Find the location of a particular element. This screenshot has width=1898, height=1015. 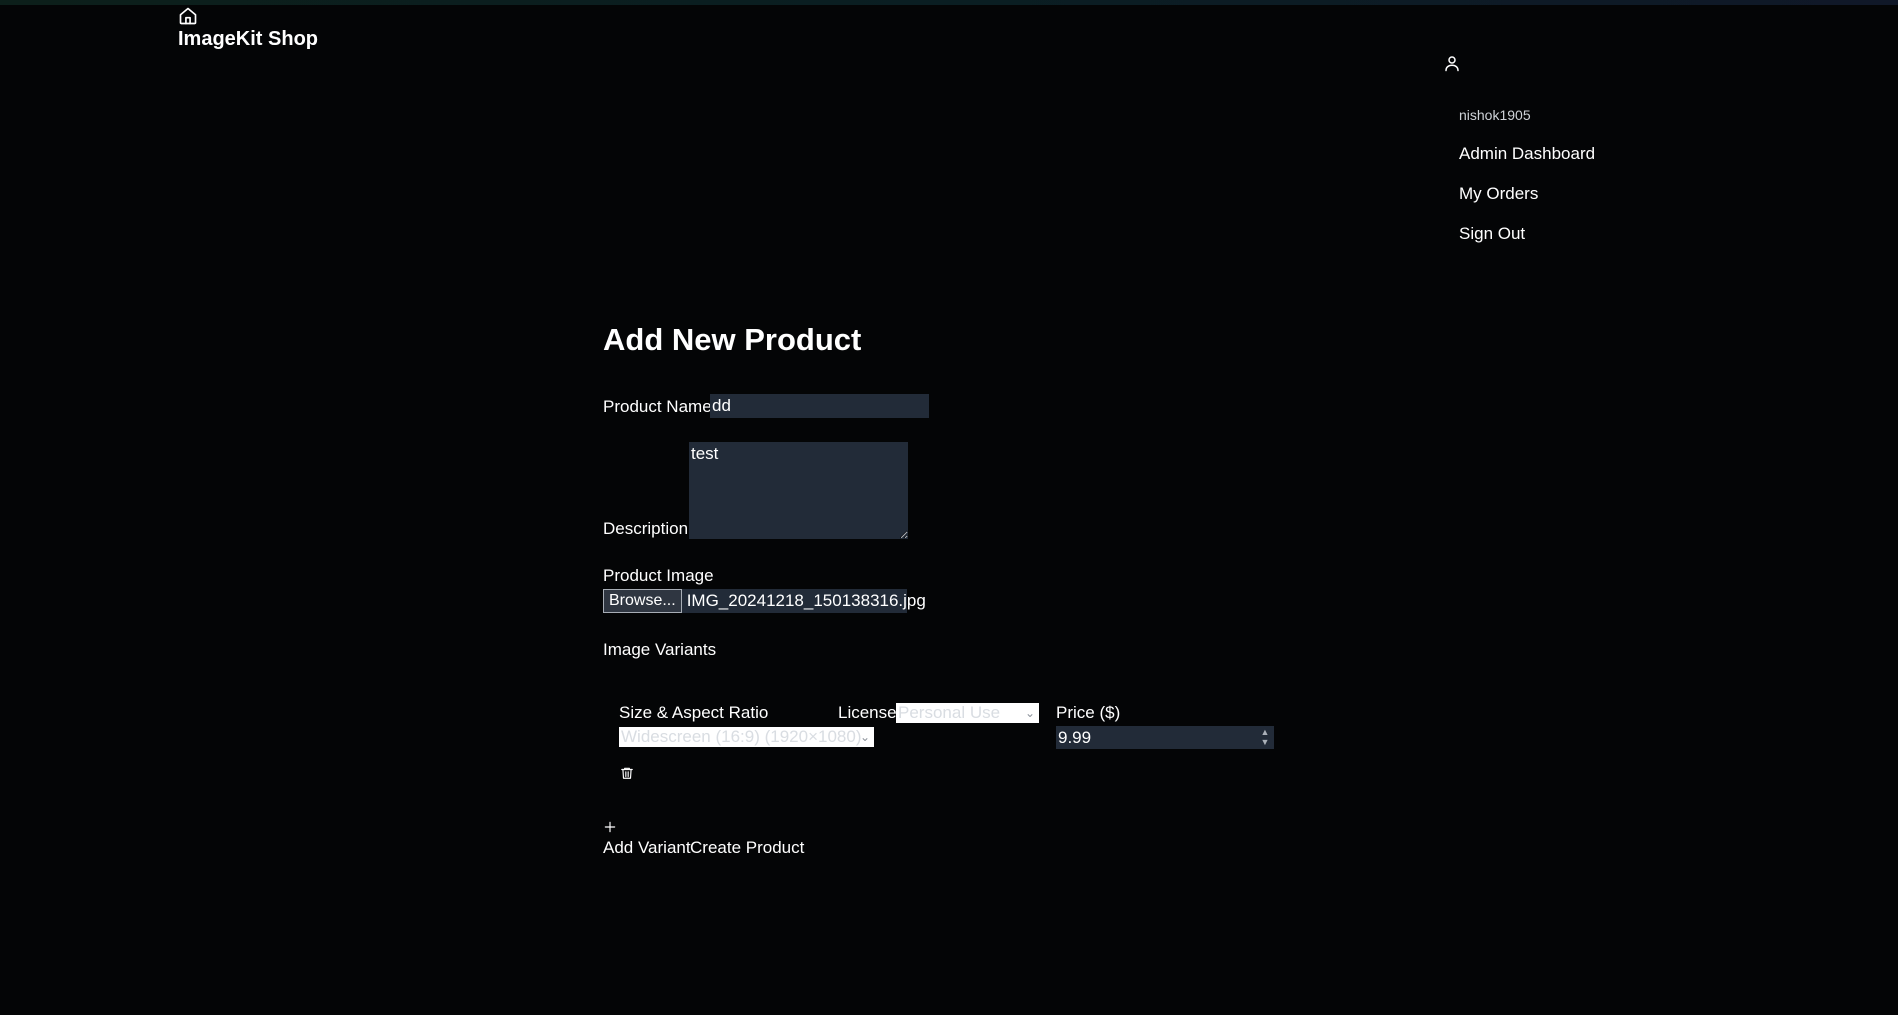

menu-item-my-orders: My Orders is located at coordinates (1527, 194).